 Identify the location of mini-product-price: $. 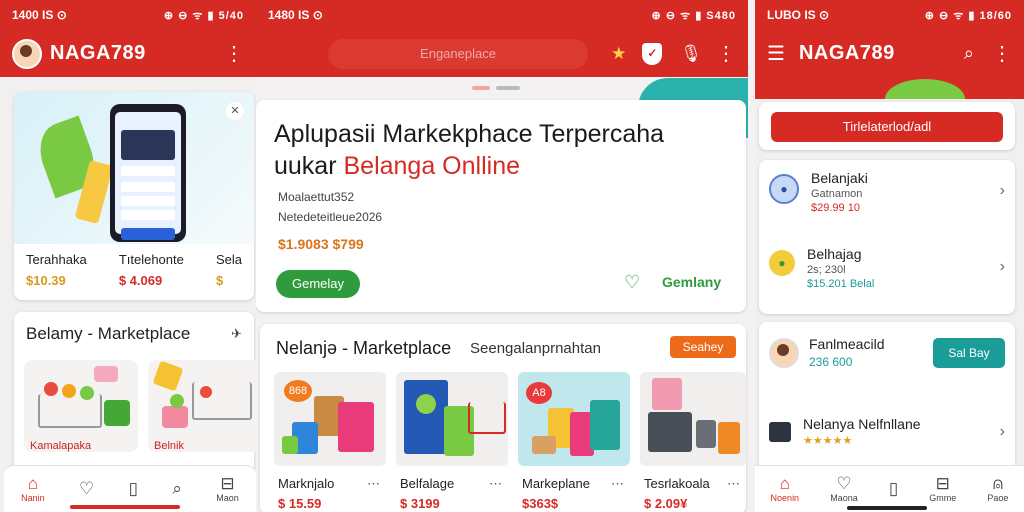
(219, 280).